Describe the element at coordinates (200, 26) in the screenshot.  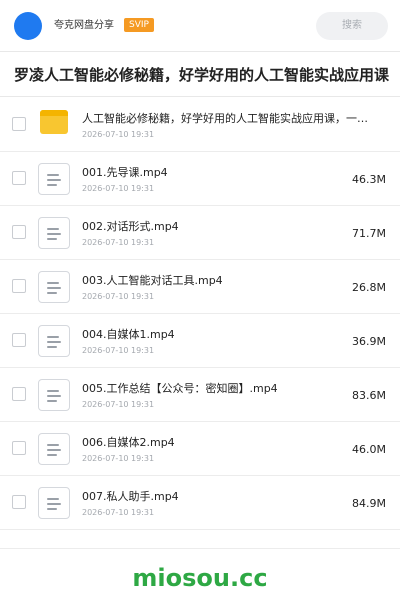
I see `header: 夸克网盘分享 SVIP 搜索` at that location.